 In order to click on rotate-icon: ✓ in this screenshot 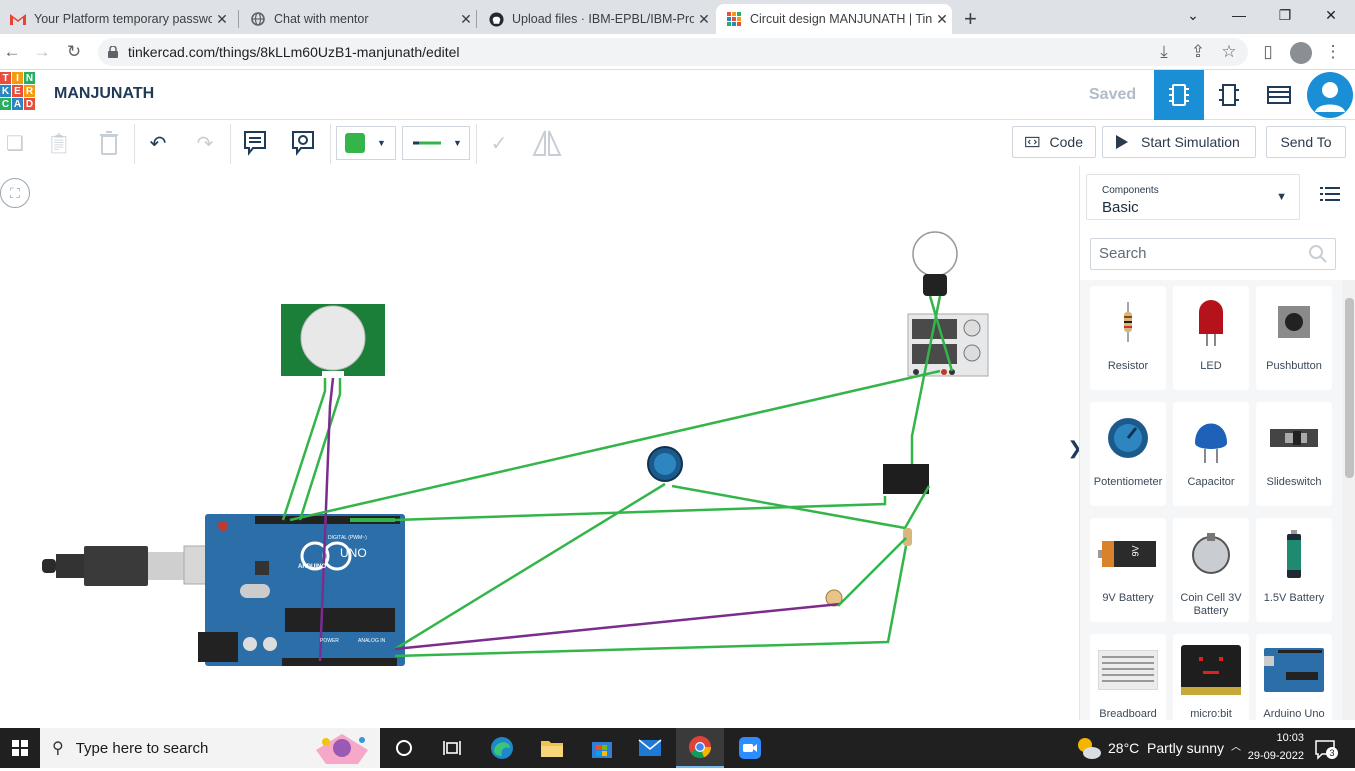, I will do `click(499, 143)`.